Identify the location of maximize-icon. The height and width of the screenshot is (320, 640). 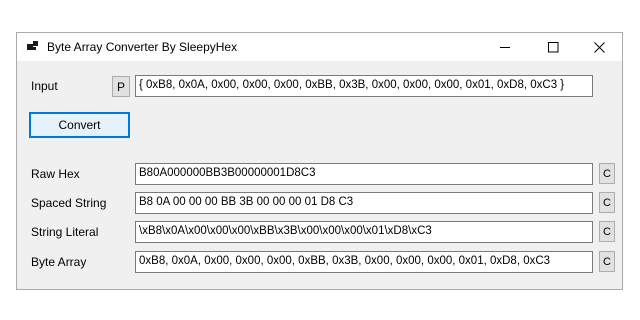
(552, 46).